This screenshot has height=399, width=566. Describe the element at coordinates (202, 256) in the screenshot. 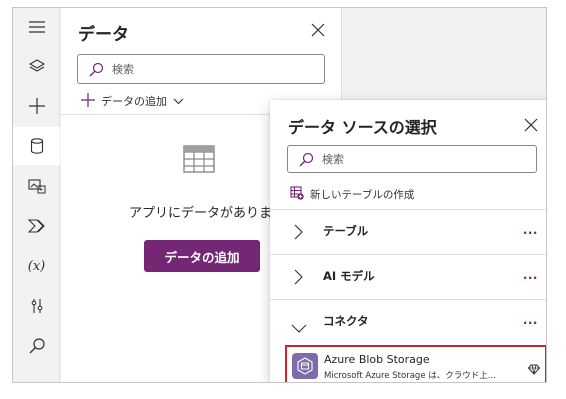

I see `add-data-button: データの追加` at that location.